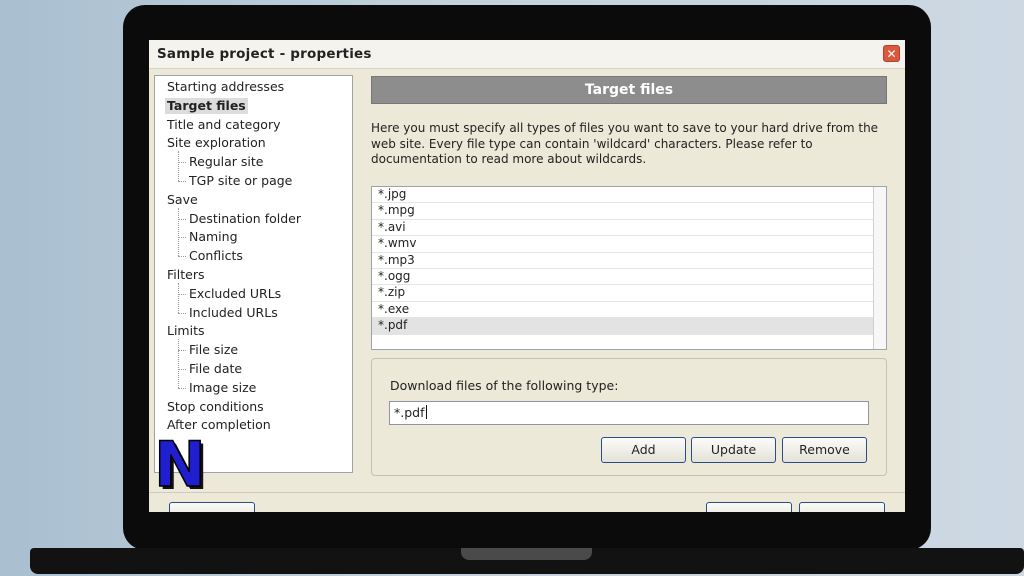  I want to click on tree-item-excluded-urls: Excluded URLs, so click(235, 294).